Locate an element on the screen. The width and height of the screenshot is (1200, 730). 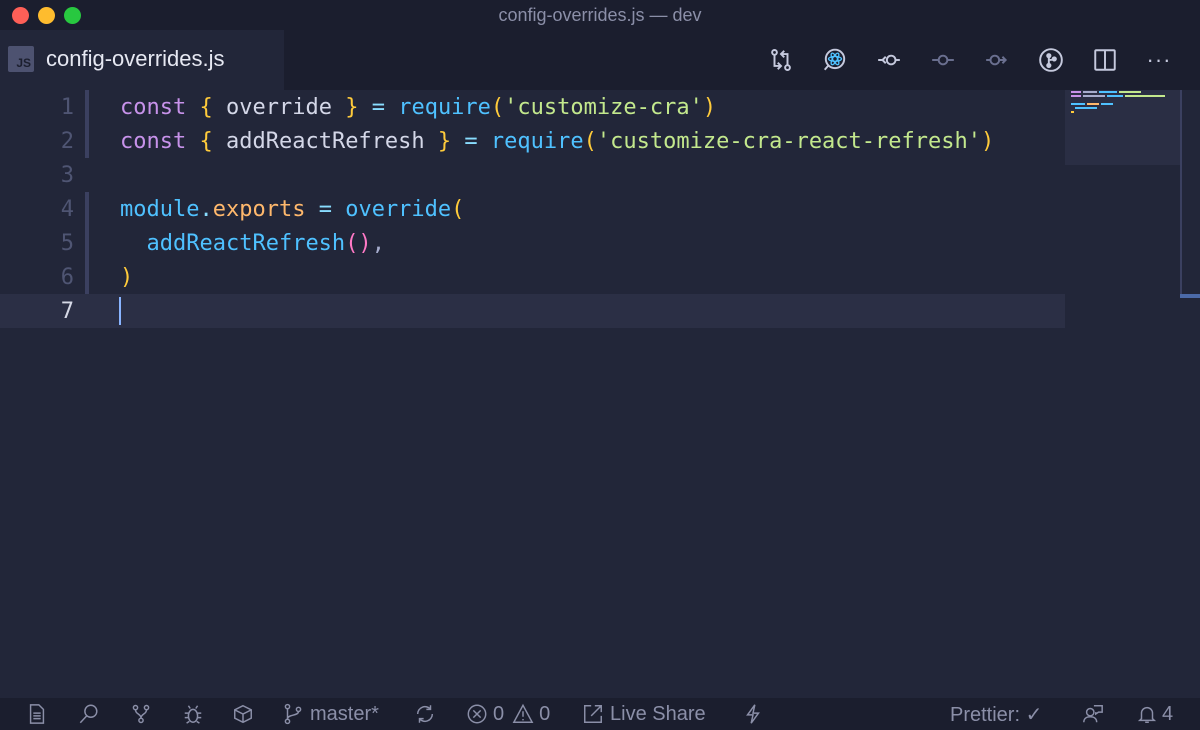
token: module is located at coordinates (160, 209).